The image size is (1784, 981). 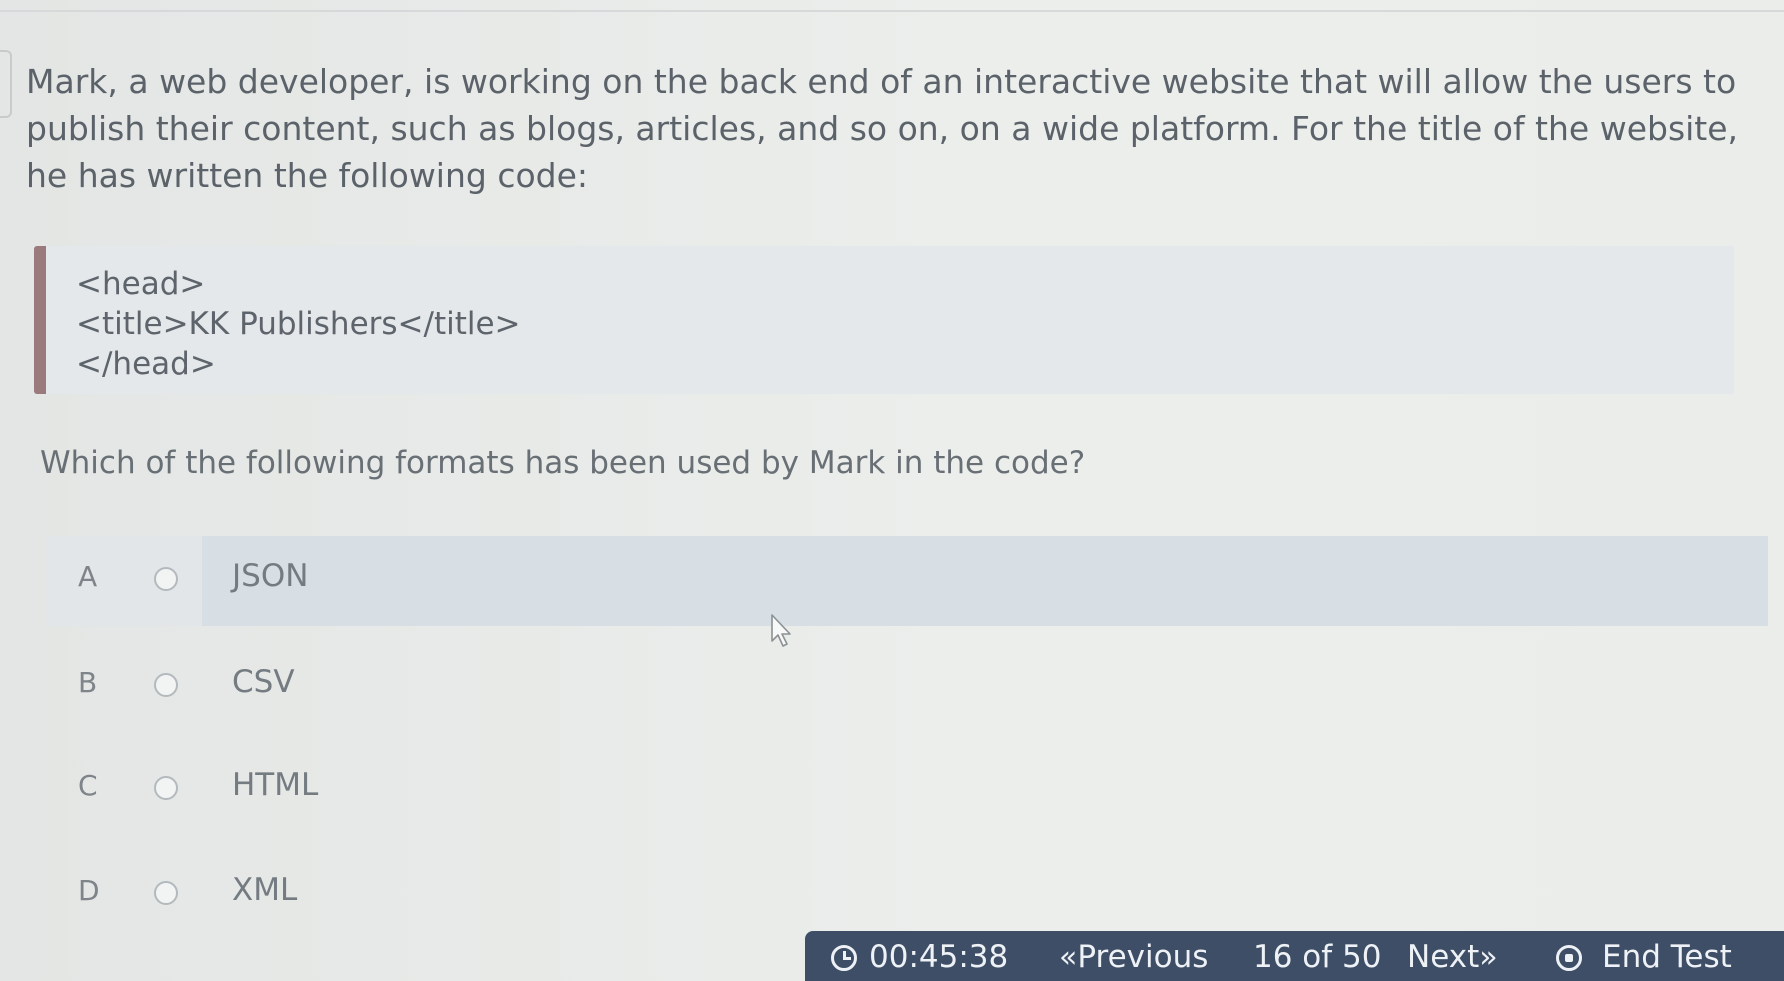 I want to click on option-letter-cell: C, so click(x=124, y=790).